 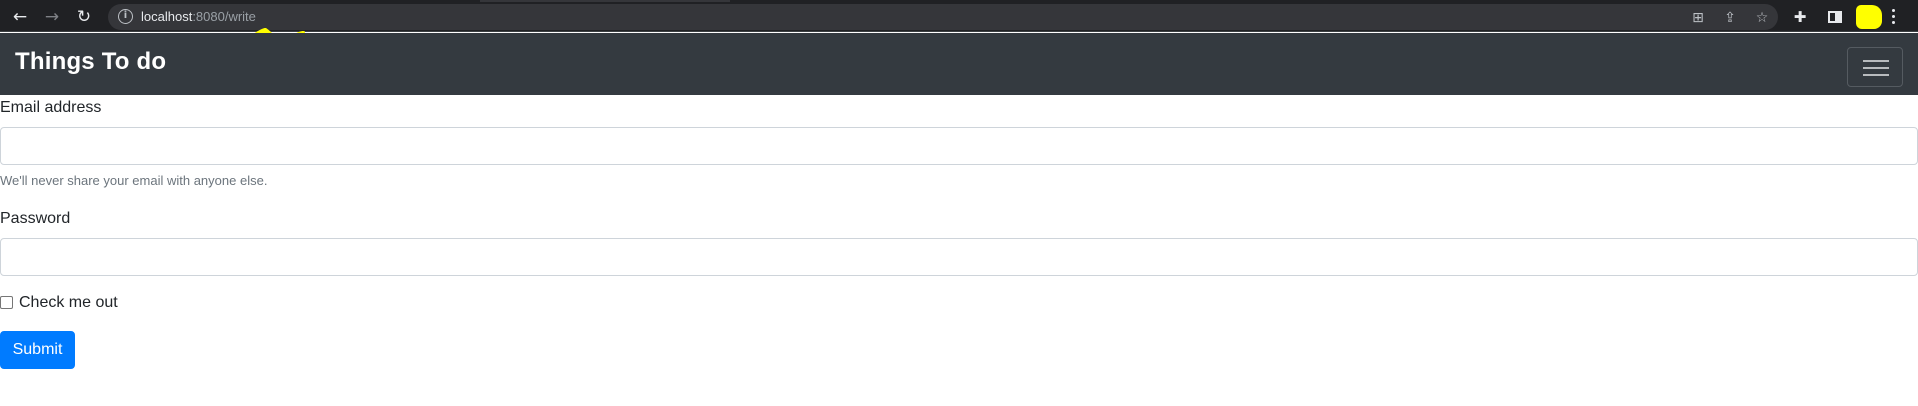 I want to click on email-field, so click(x=959, y=146).